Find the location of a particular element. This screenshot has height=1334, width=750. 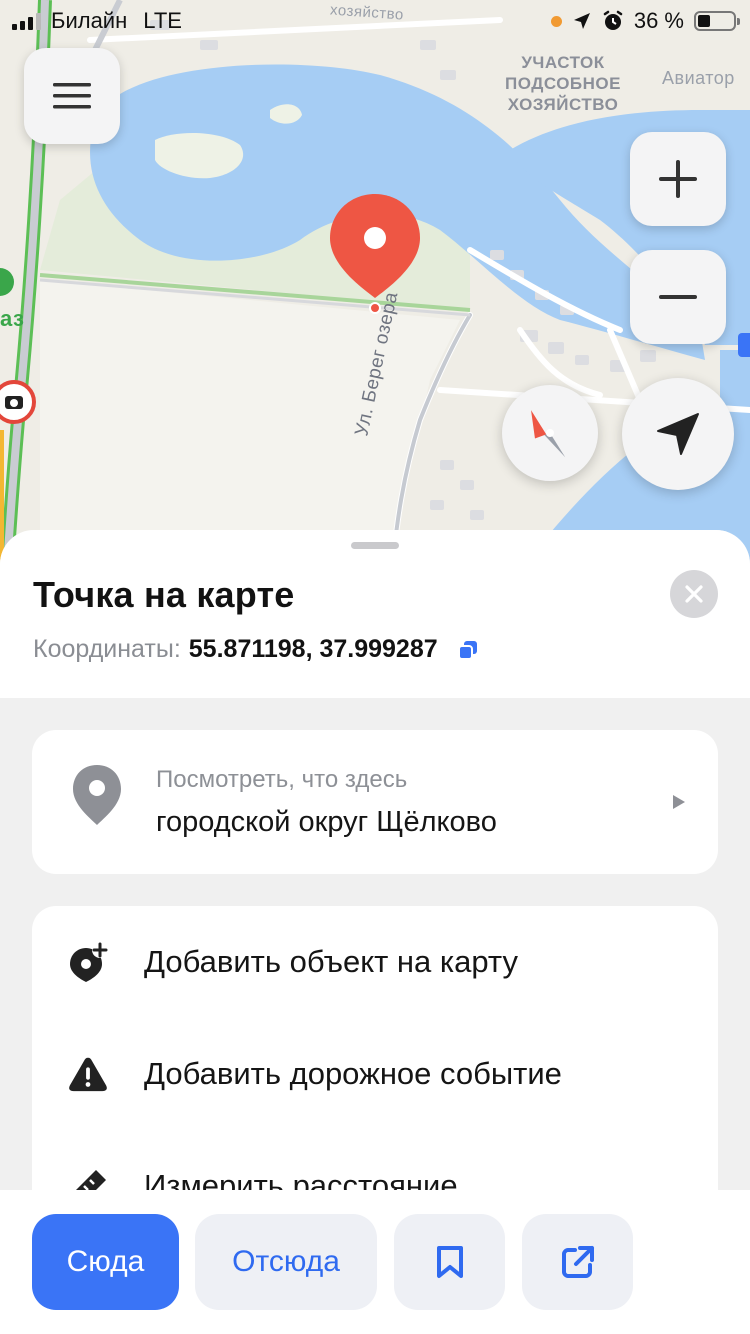

copy-icon is located at coordinates (467, 650).